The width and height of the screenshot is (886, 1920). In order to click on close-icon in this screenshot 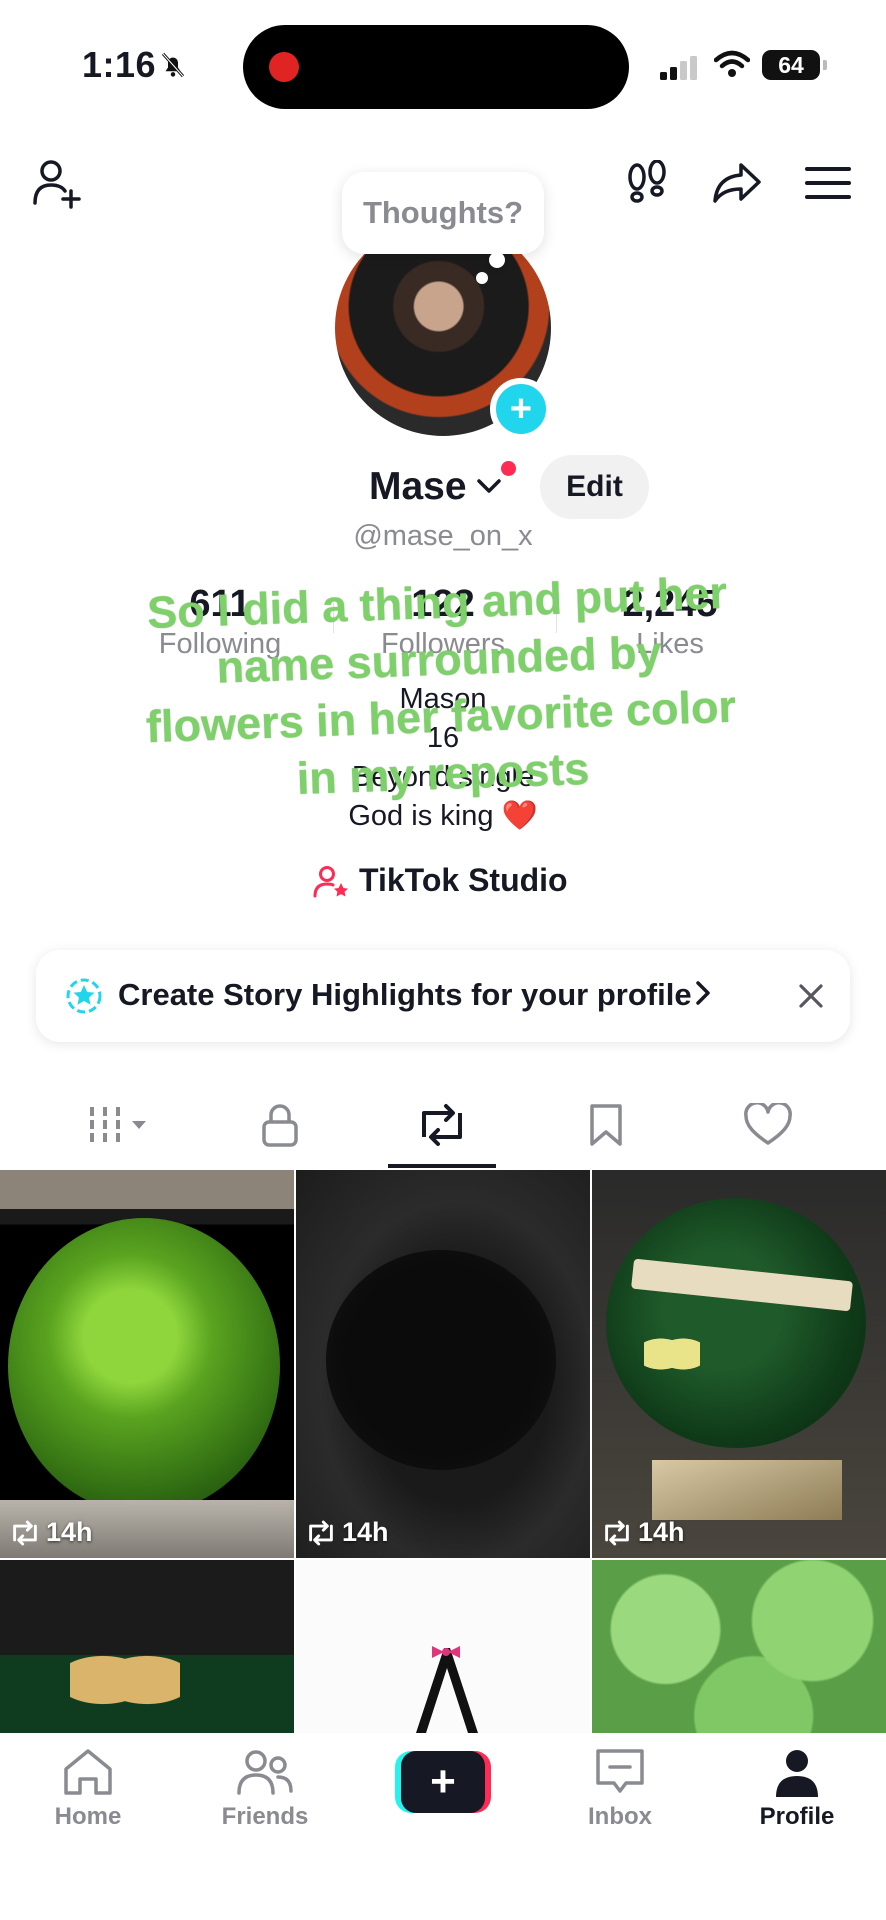, I will do `click(811, 996)`.